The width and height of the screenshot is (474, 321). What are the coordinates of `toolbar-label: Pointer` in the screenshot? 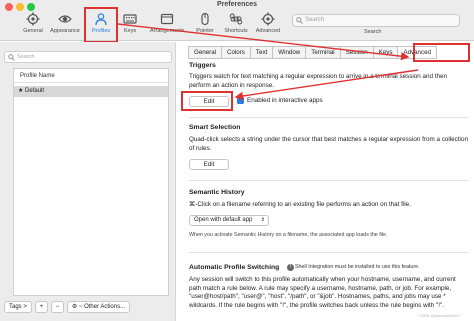 It's located at (205, 31).